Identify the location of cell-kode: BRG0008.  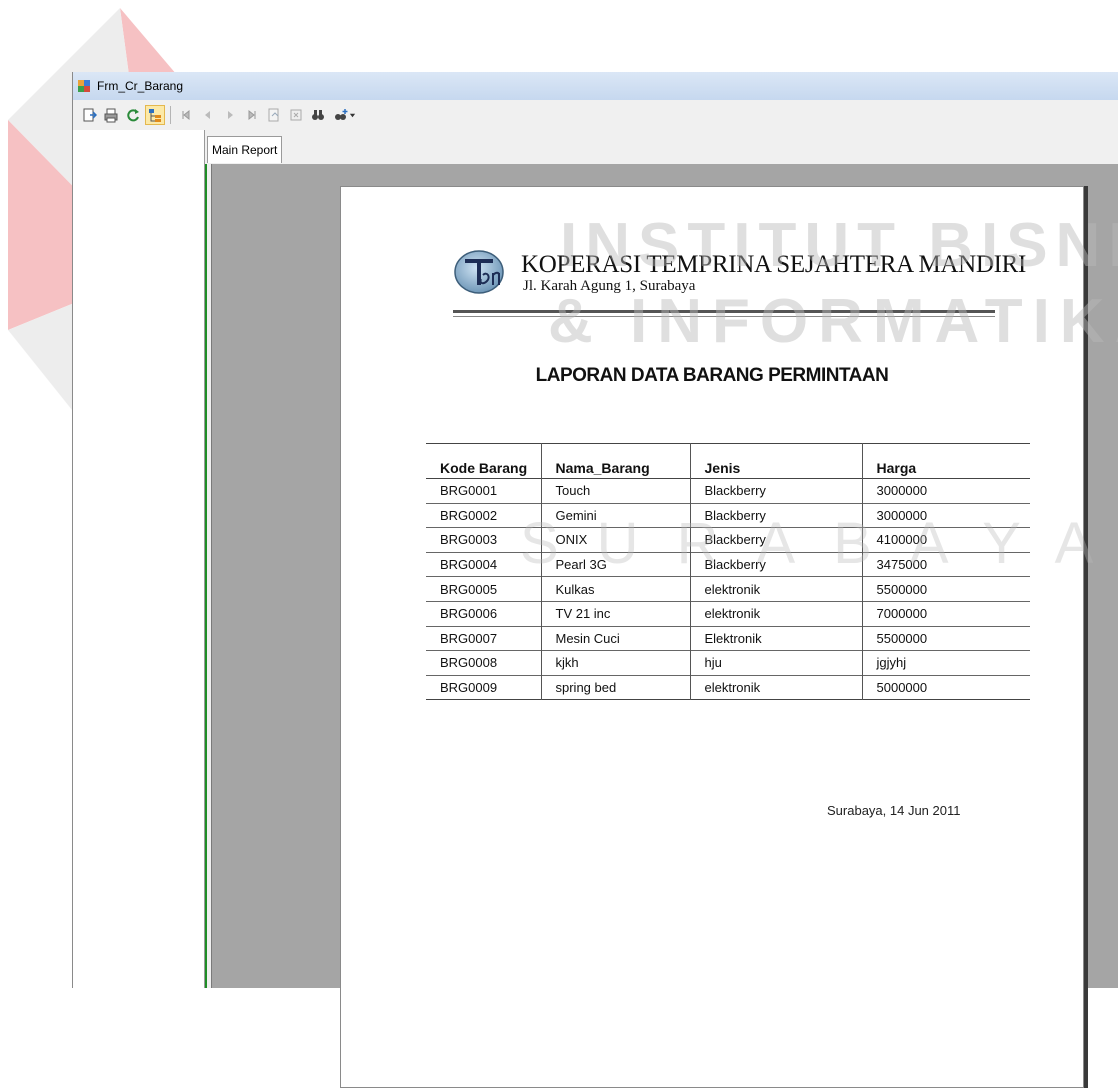
(469, 663).